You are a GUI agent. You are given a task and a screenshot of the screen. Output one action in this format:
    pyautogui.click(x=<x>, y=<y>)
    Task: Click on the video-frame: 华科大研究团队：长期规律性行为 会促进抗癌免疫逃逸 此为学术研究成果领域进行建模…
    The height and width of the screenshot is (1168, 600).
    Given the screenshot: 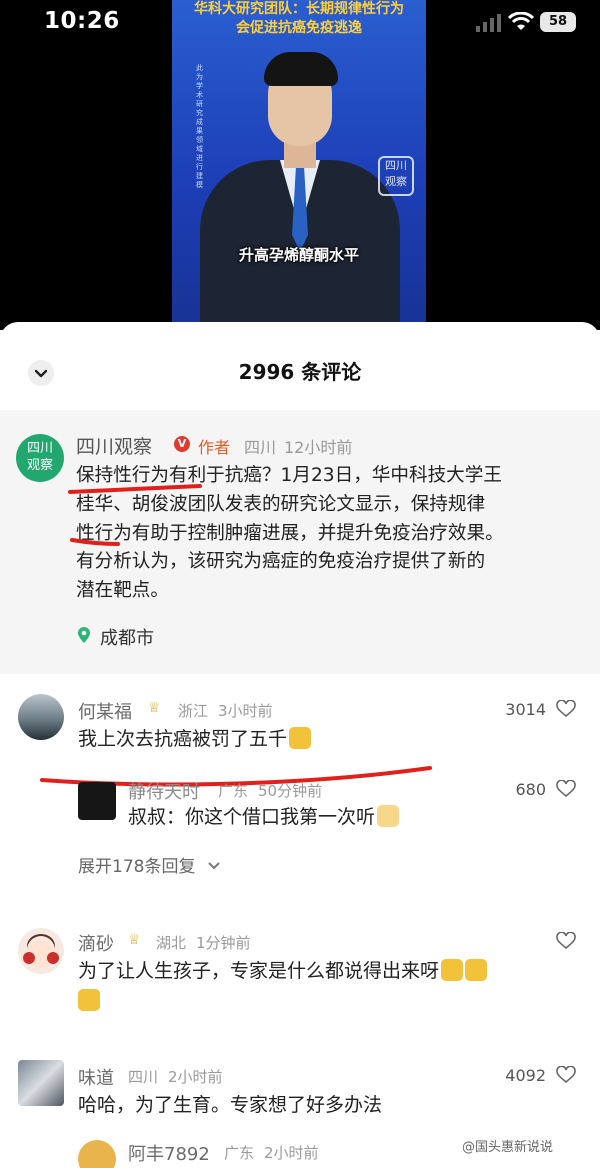 What is the action you would take?
    pyautogui.click(x=299, y=162)
    